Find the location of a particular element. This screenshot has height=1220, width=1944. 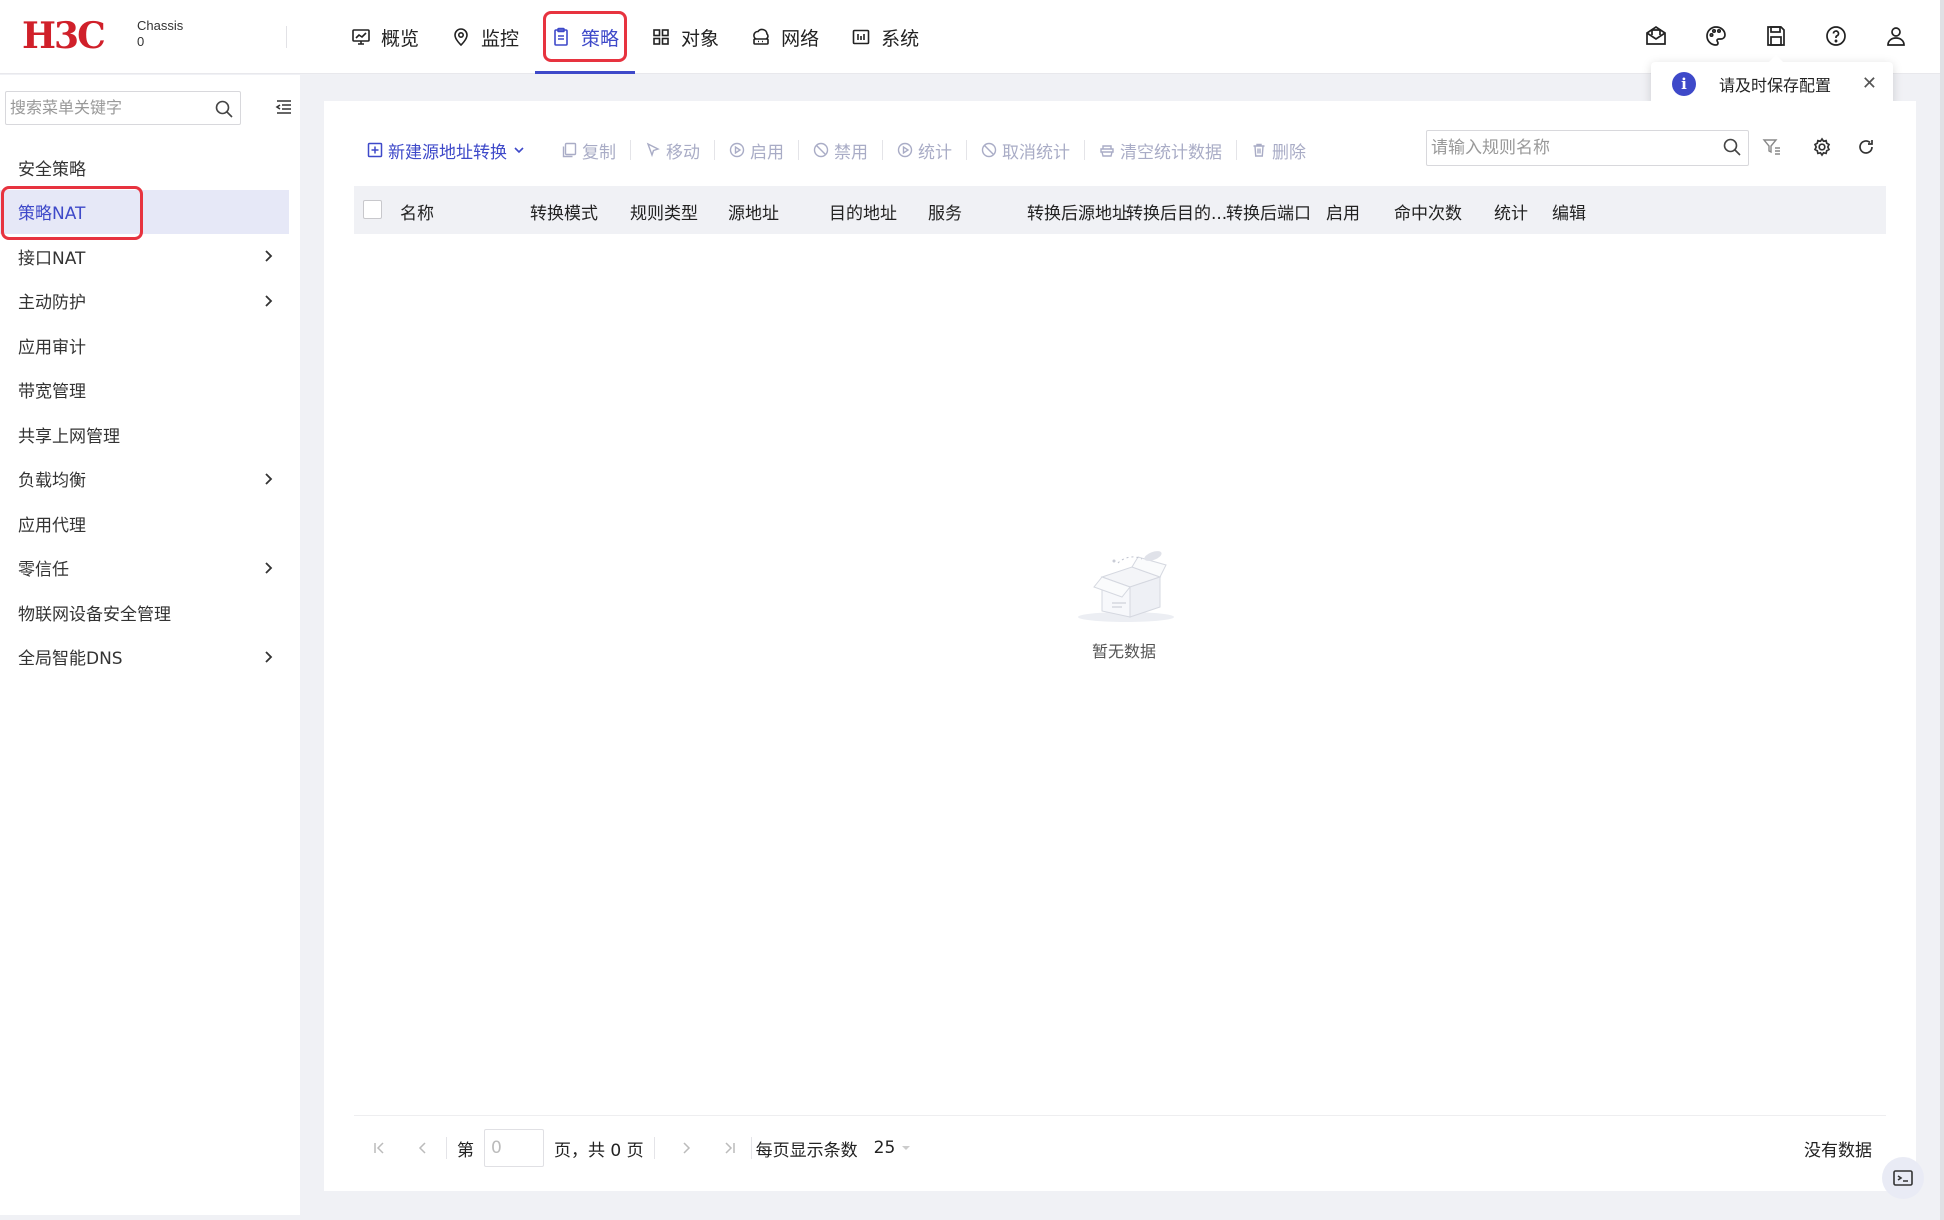

add-box-icon is located at coordinates (375, 150).